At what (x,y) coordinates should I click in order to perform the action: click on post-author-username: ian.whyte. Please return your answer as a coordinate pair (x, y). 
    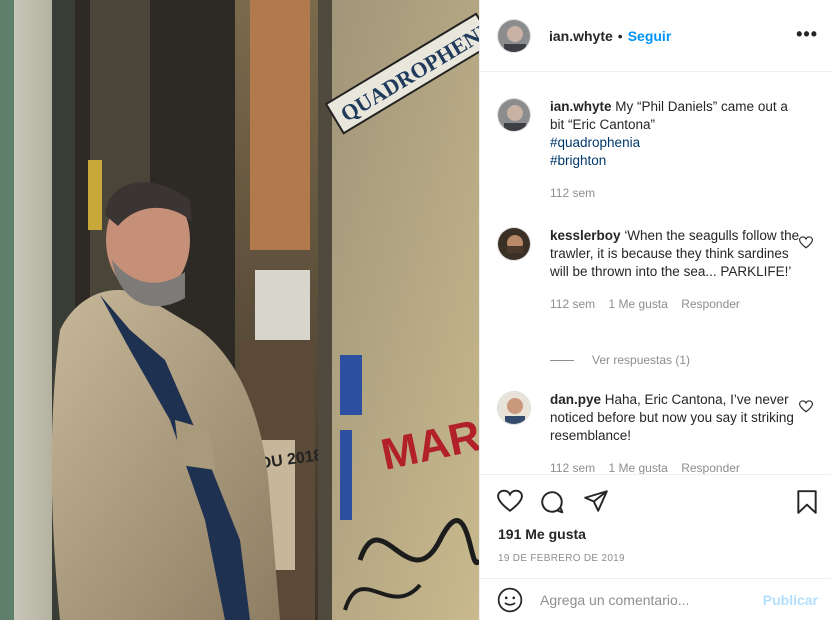
    Looking at the image, I should click on (581, 36).